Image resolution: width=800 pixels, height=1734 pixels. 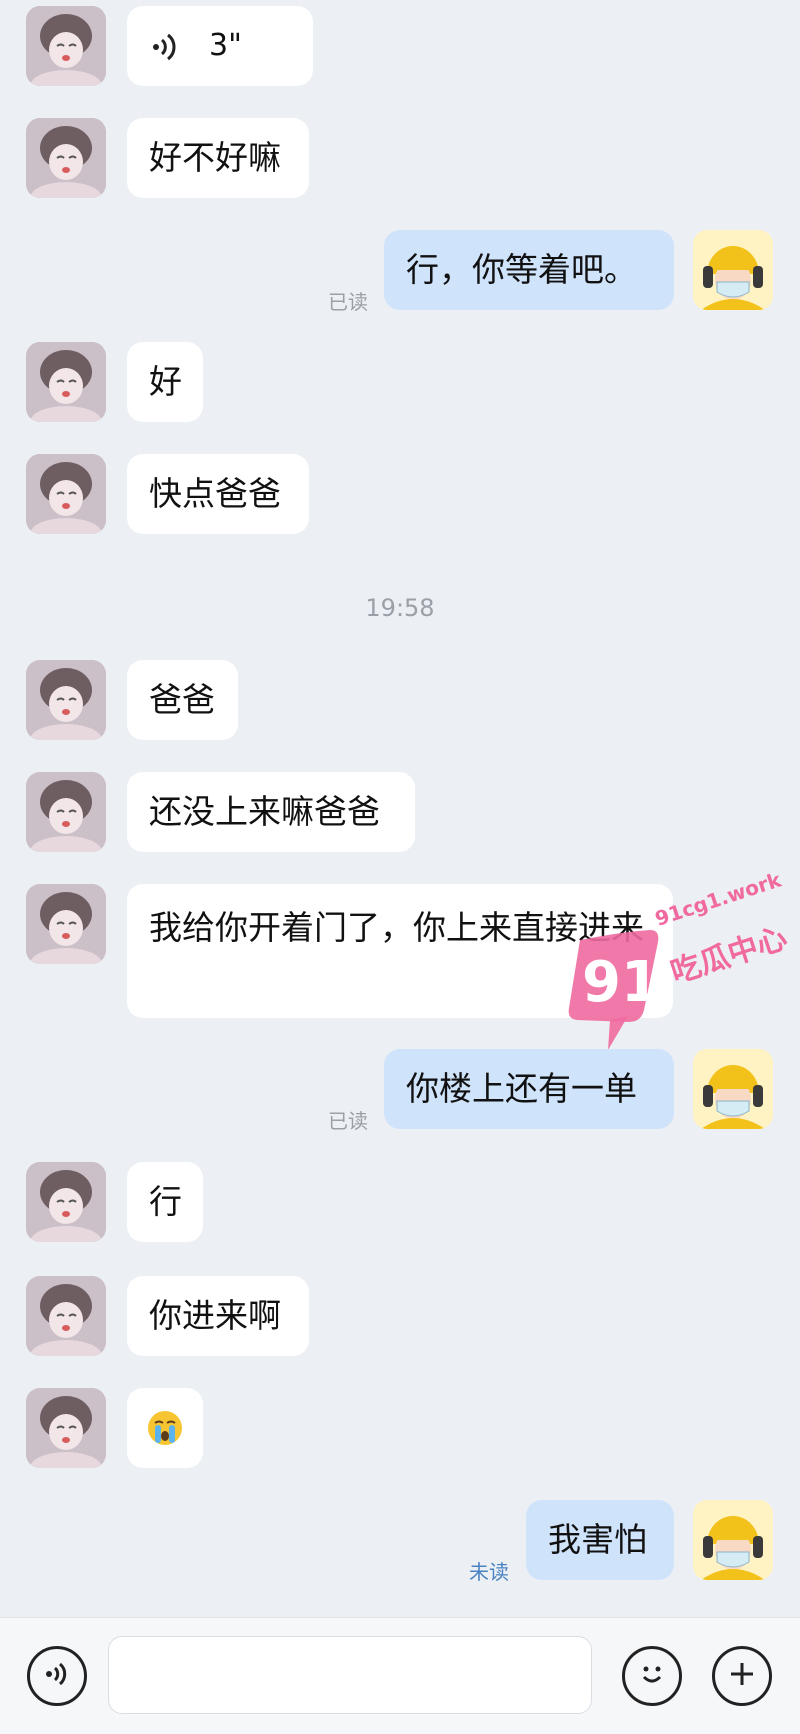 What do you see at coordinates (400, 608) in the screenshot?
I see `timestamp: 19:58` at bounding box center [400, 608].